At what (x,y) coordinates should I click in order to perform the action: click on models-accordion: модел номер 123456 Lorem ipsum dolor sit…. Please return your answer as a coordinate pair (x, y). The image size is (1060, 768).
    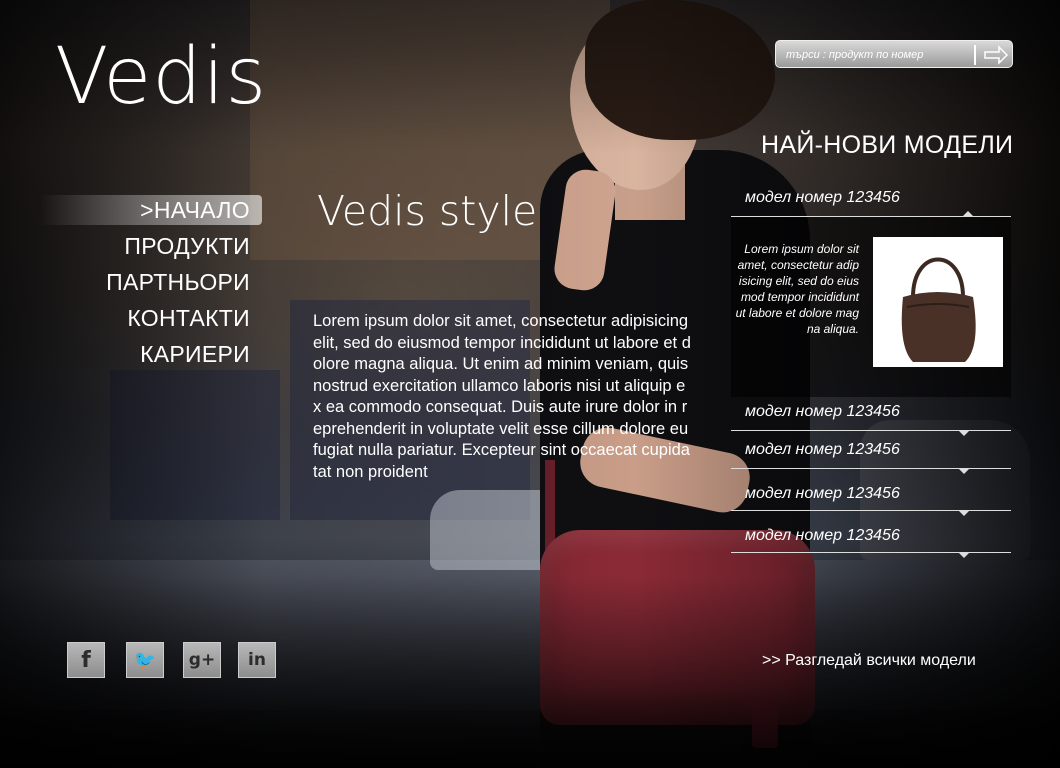
    Looking at the image, I should click on (871, 370).